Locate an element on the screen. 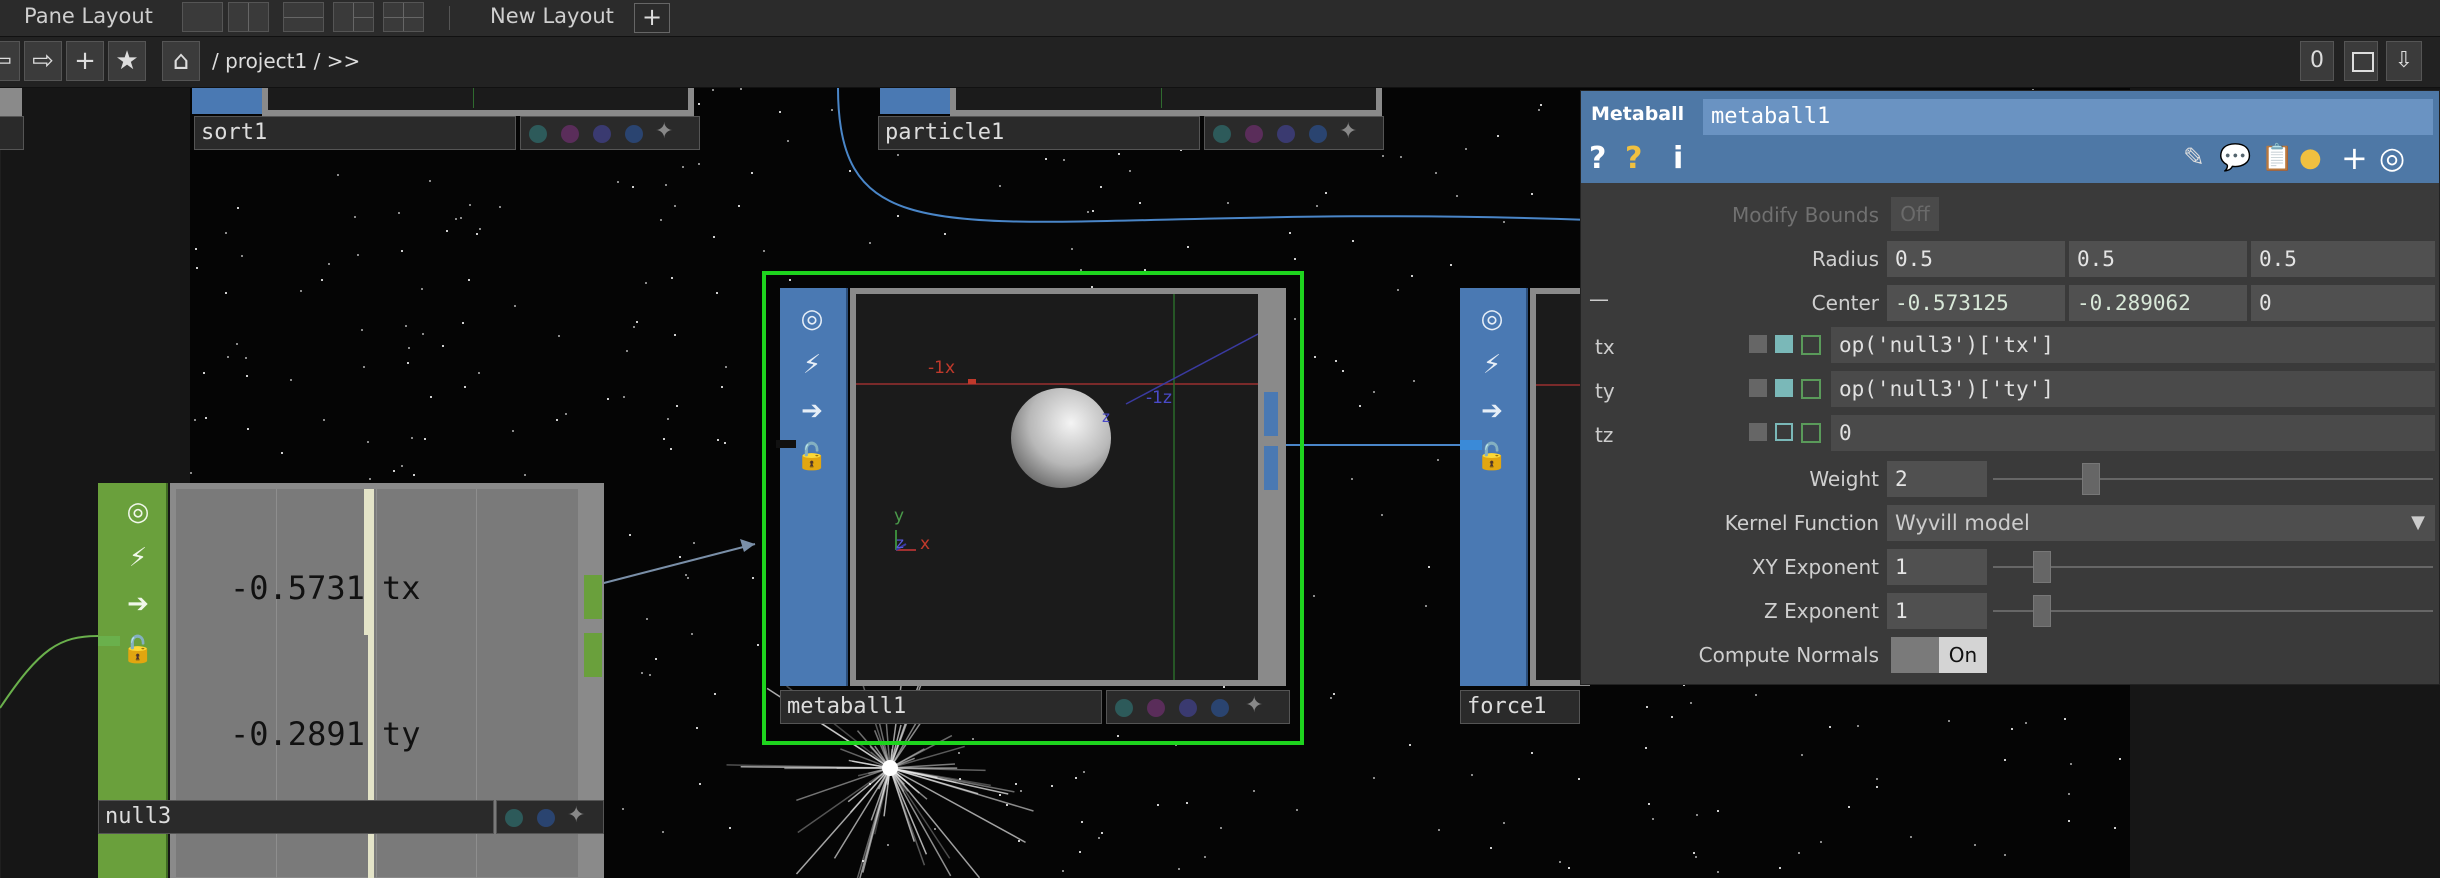  xy-exponent-slider-track is located at coordinates (2213, 567).